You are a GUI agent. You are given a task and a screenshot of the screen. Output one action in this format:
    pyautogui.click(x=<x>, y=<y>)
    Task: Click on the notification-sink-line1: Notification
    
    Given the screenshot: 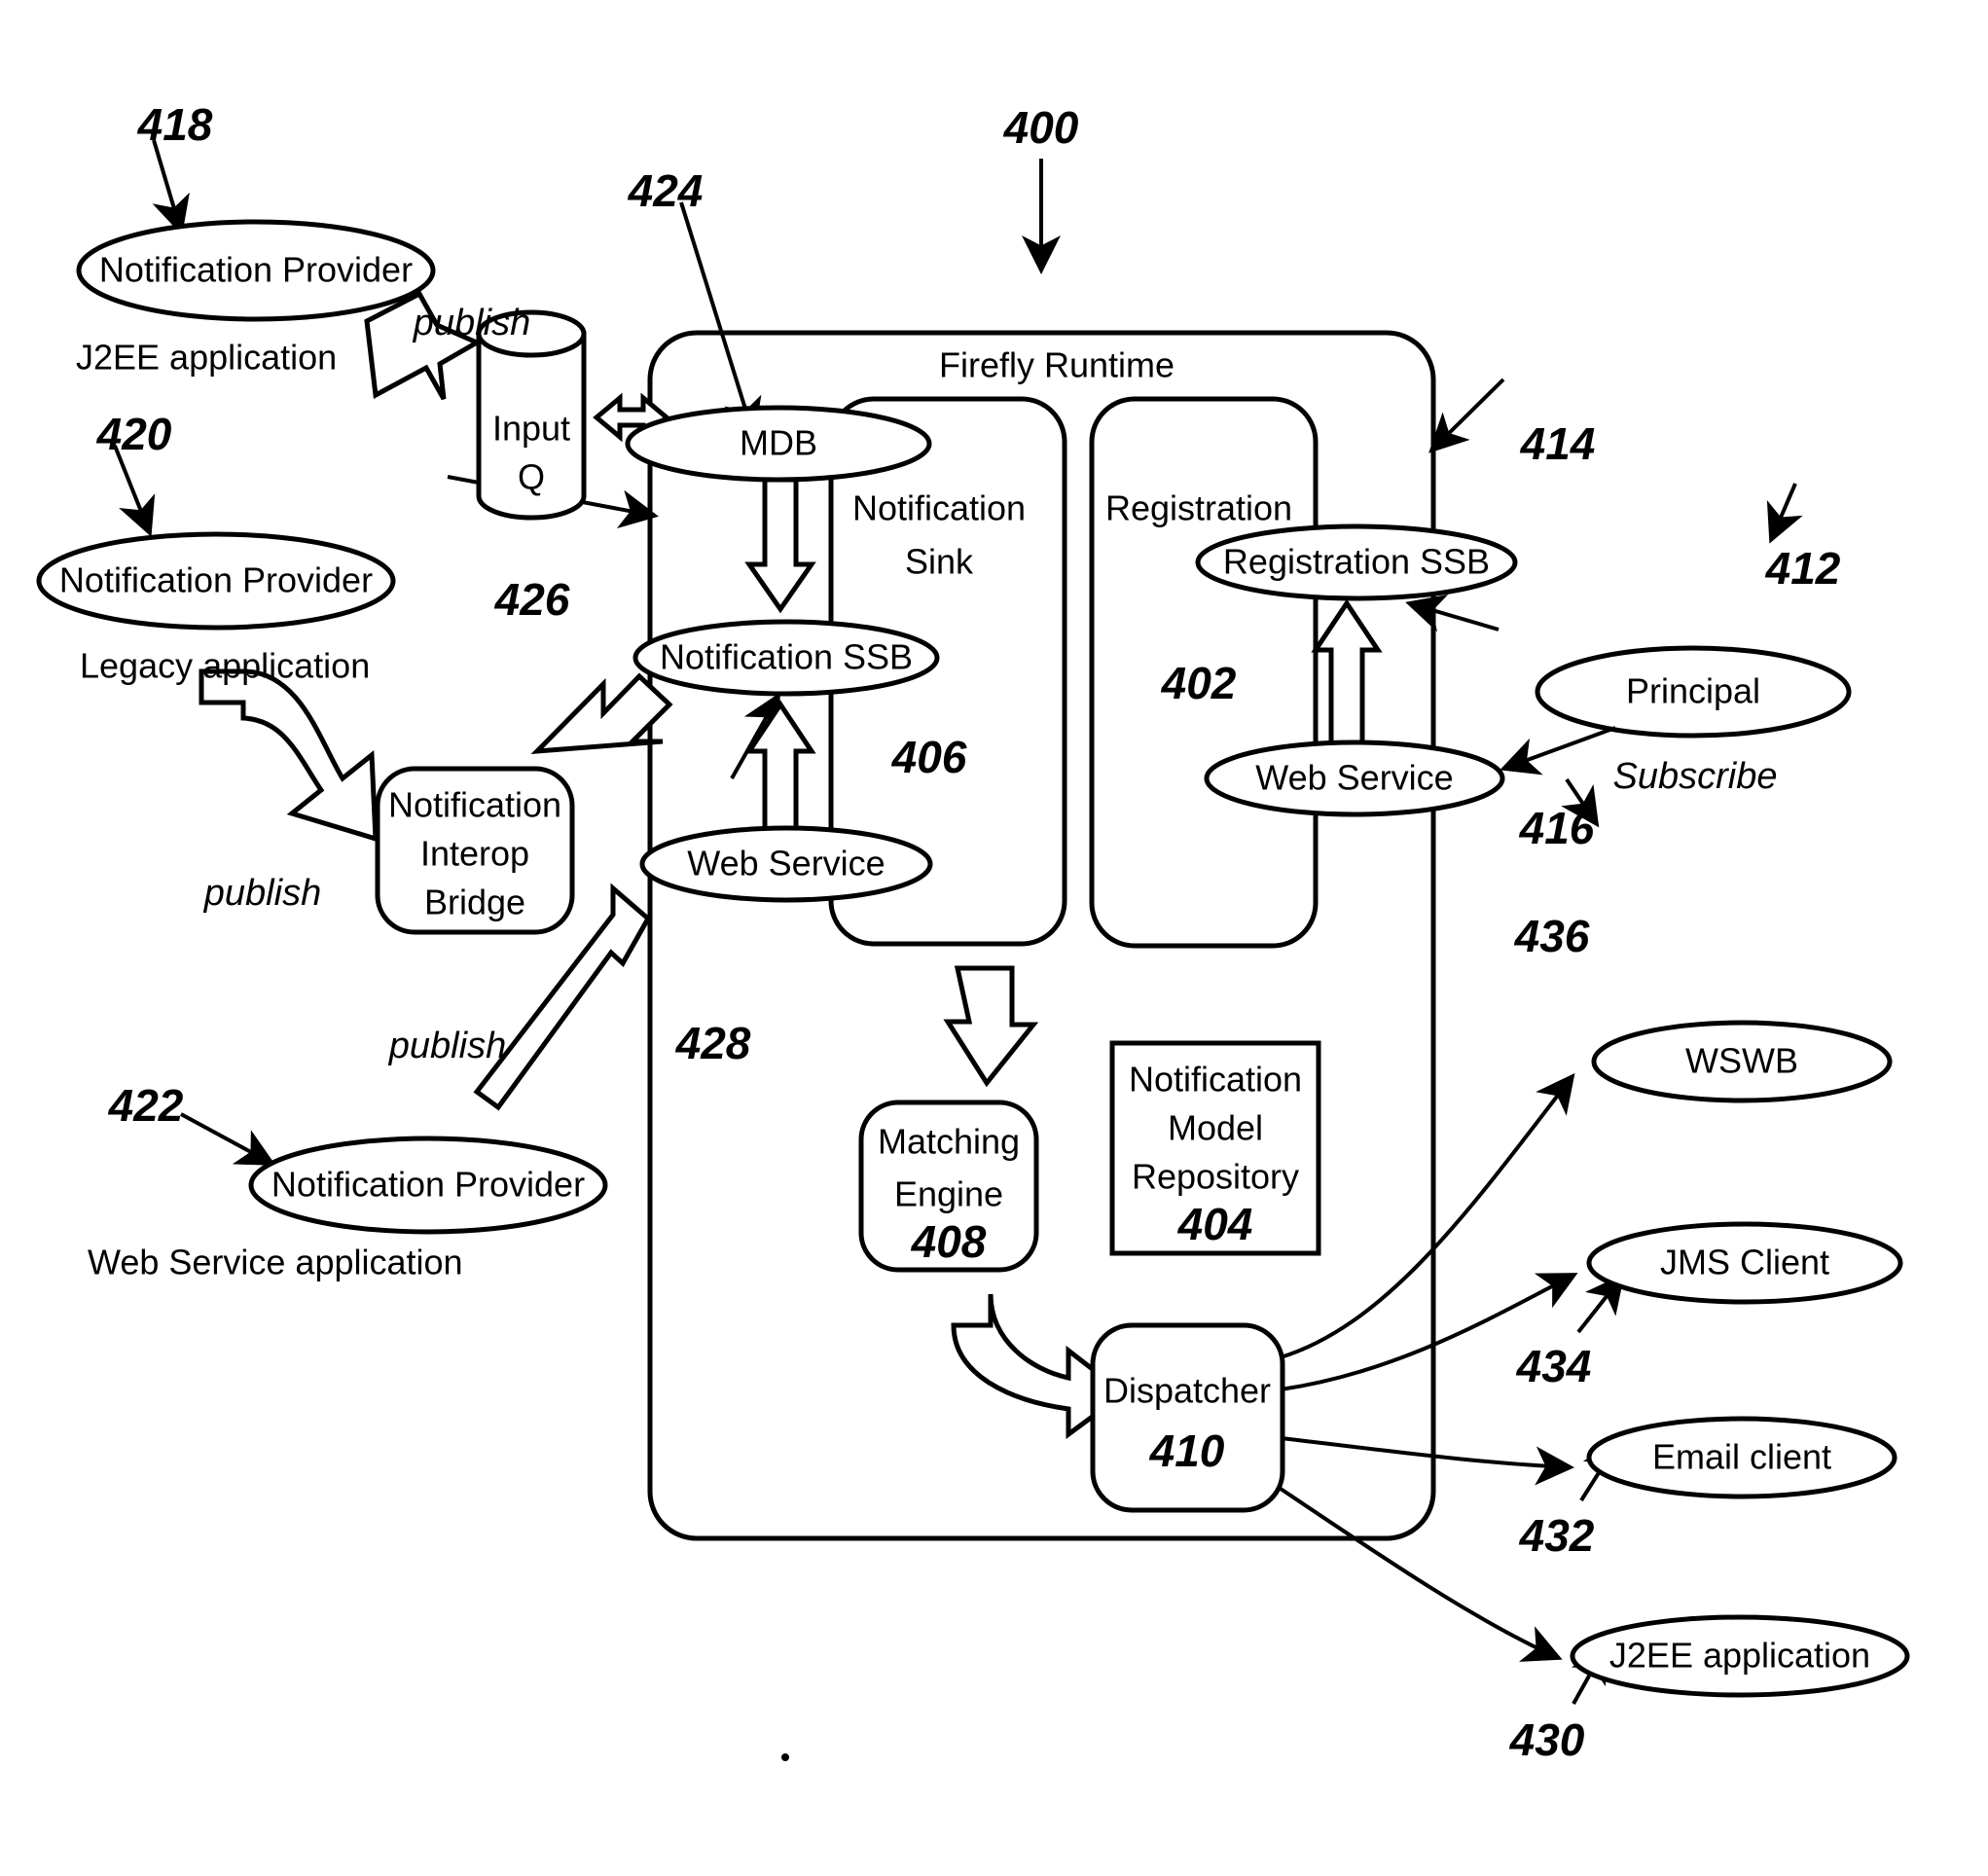 What is the action you would take?
    pyautogui.click(x=939, y=508)
    